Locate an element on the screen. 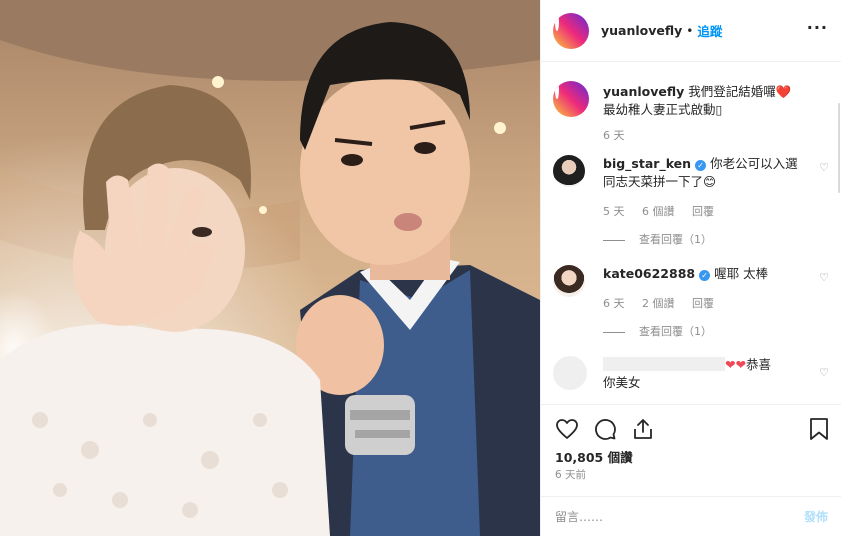  comment-likes: 2 個讚 is located at coordinates (658, 303).